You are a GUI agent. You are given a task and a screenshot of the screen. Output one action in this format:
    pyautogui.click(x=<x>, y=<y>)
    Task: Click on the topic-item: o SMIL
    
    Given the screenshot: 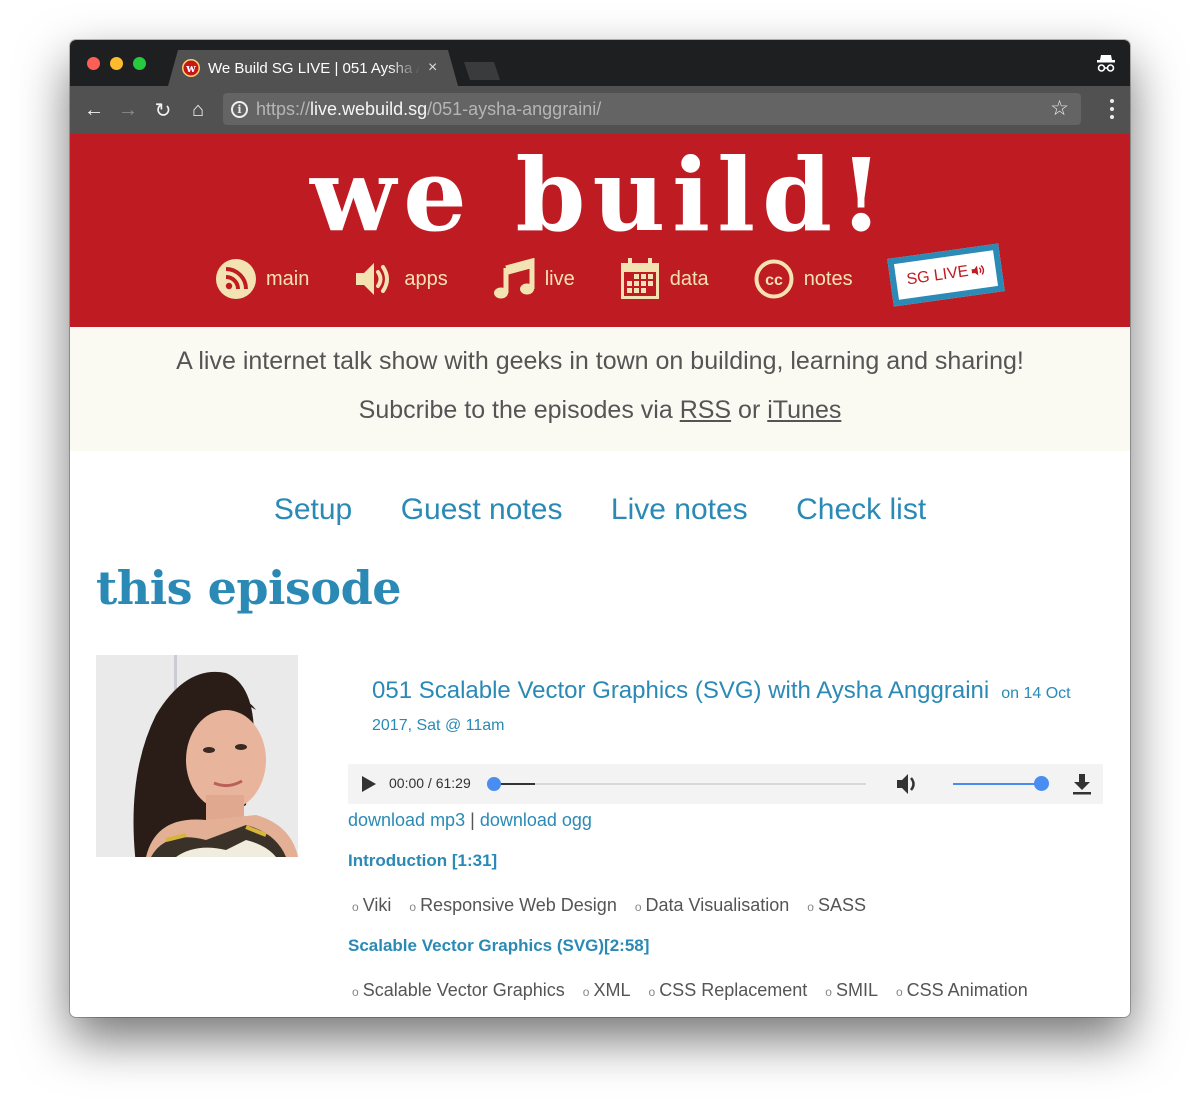 What is the action you would take?
    pyautogui.click(x=849, y=990)
    